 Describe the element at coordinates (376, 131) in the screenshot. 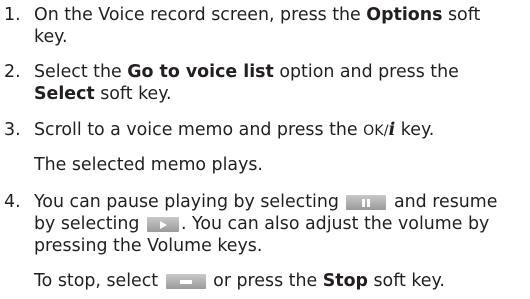

I see `ok-key-label: OK/` at that location.